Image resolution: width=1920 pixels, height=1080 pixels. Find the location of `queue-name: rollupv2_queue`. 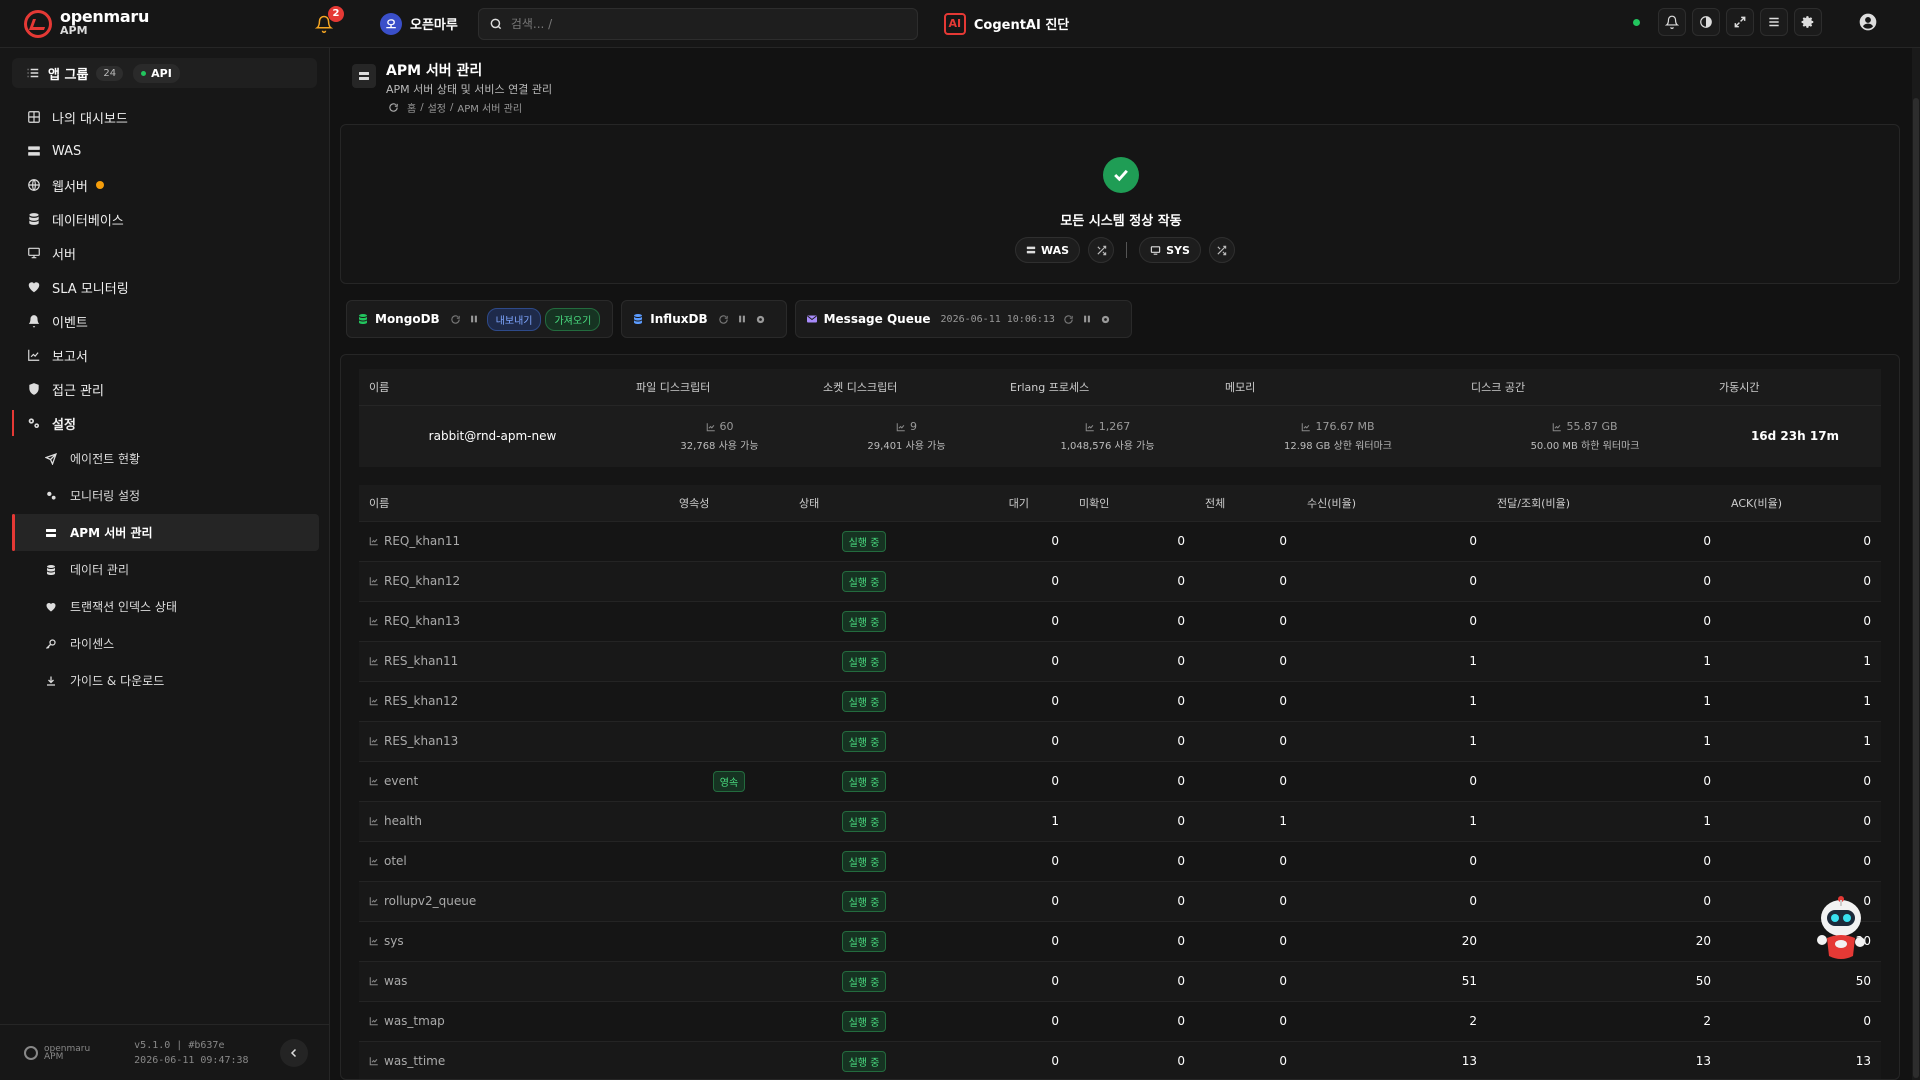

queue-name: rollupv2_queue is located at coordinates (430, 901).